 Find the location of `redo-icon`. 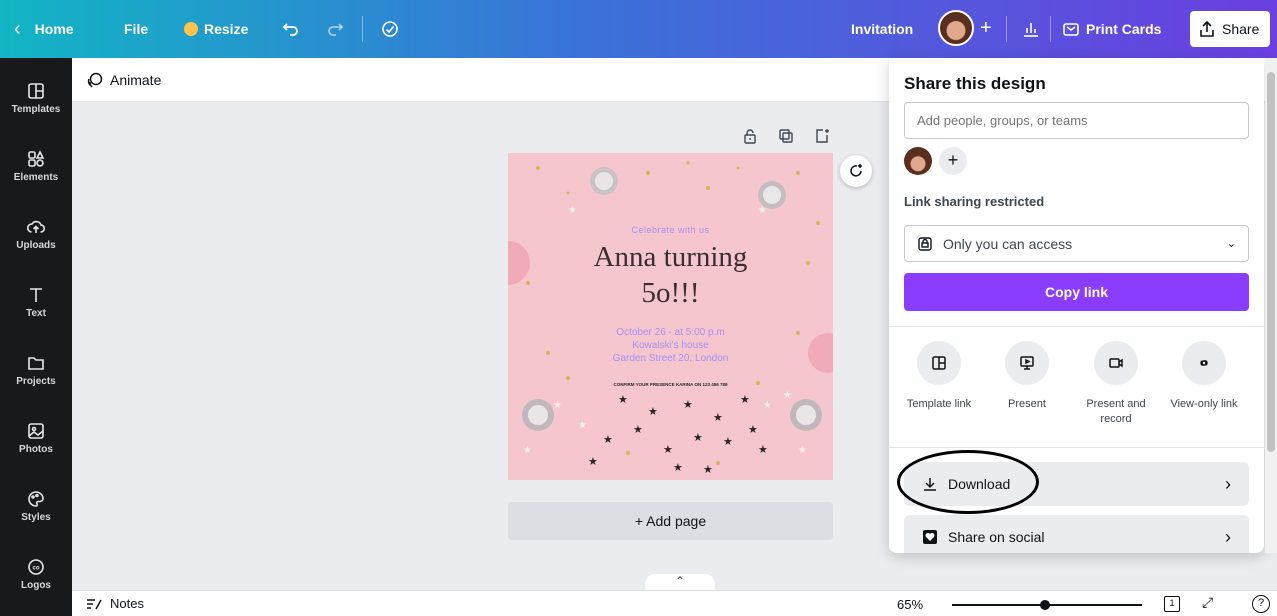

redo-icon is located at coordinates (336, 29).